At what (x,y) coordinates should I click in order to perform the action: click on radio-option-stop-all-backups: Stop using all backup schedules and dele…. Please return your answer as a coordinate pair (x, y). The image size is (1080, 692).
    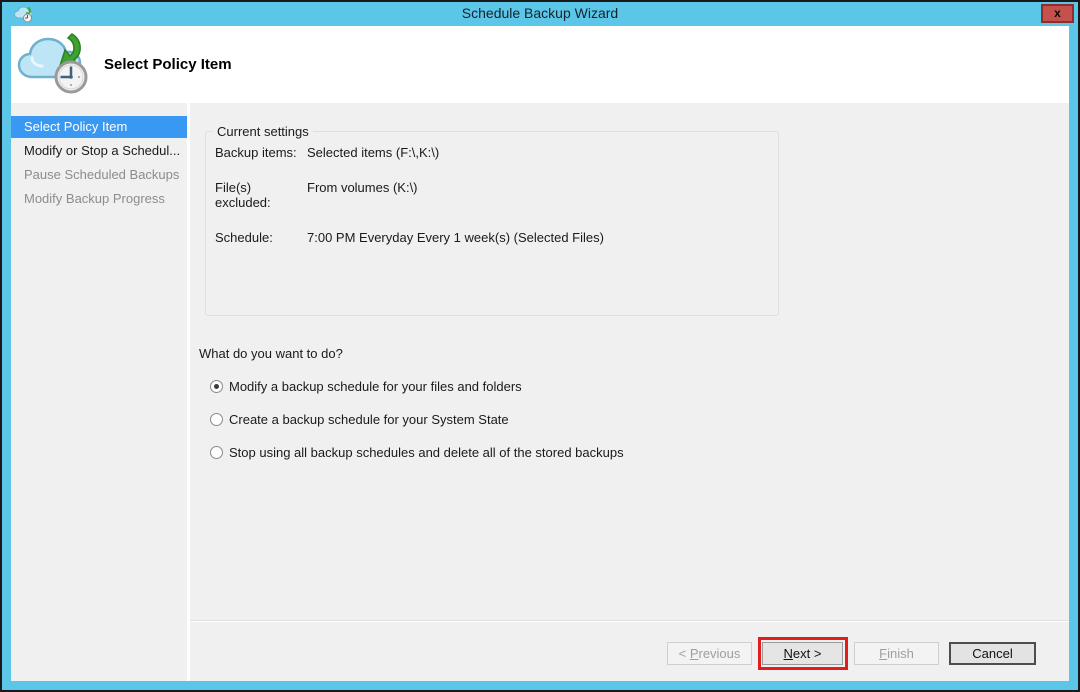
    Looking at the image, I should click on (417, 452).